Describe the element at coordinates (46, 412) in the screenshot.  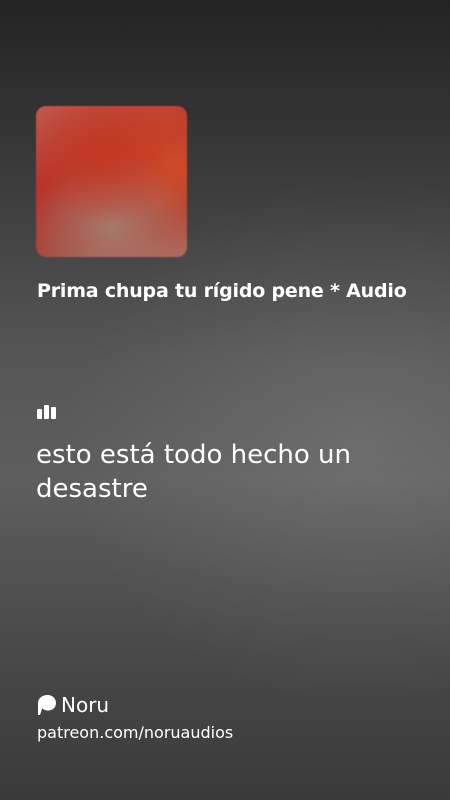
I see `audio-bars-icon` at that location.